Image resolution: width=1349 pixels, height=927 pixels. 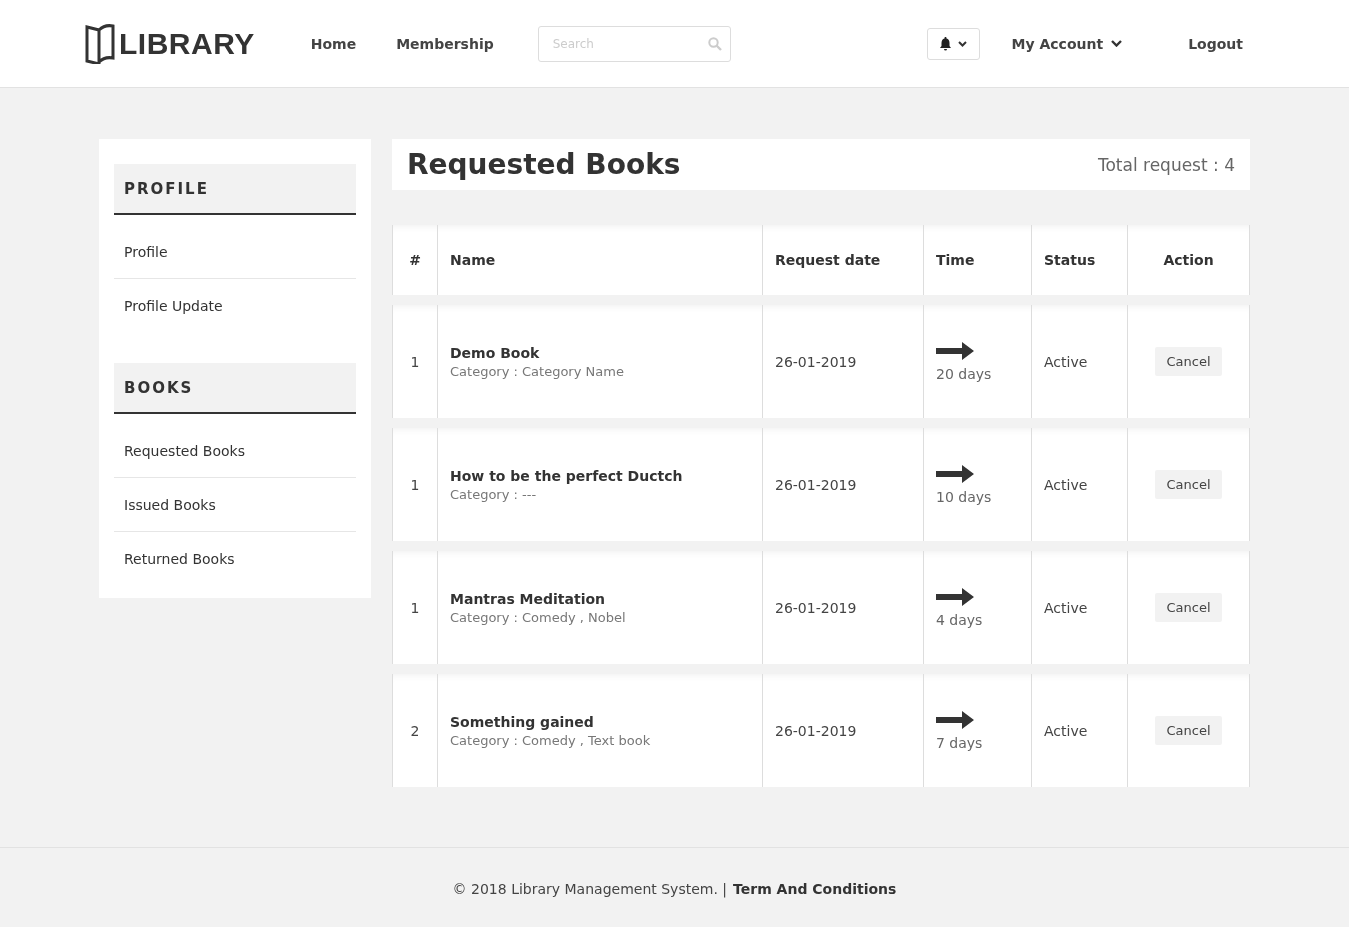 What do you see at coordinates (1070, 260) in the screenshot?
I see `column-header: Status` at bounding box center [1070, 260].